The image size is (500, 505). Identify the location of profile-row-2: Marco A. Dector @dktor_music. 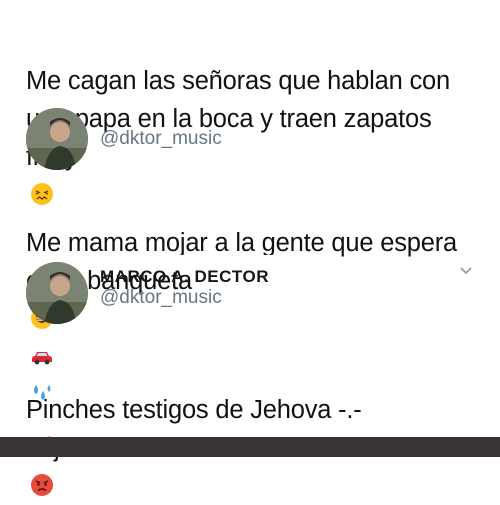
(147, 293).